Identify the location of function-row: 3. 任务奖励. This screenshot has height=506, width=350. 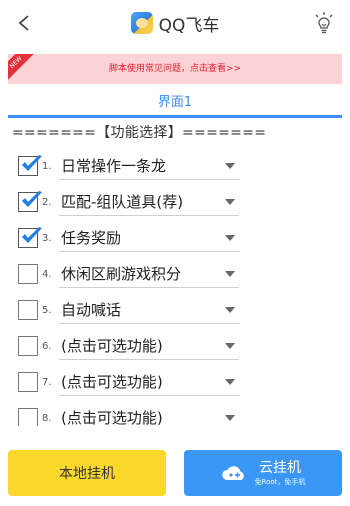
(178, 238).